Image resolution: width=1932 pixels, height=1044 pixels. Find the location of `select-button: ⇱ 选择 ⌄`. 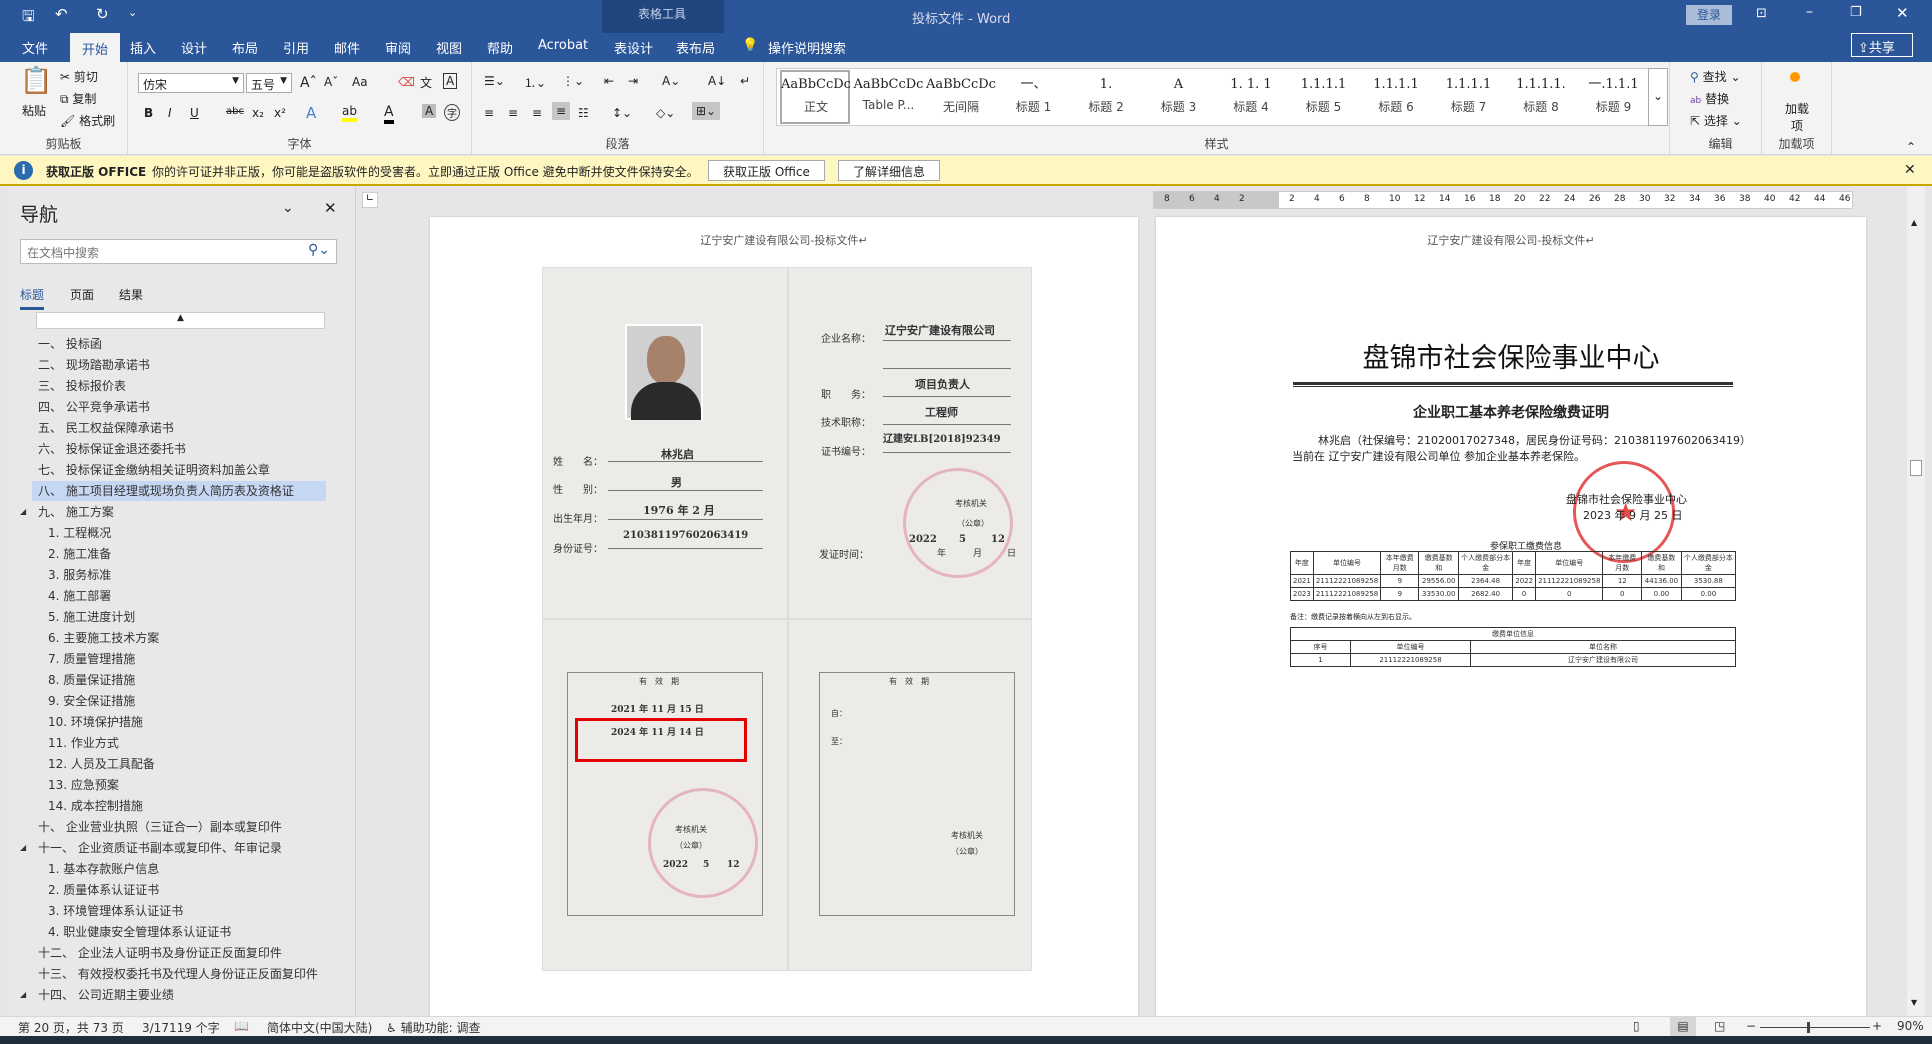

select-button: ⇱ 选择 ⌄ is located at coordinates (1716, 120).